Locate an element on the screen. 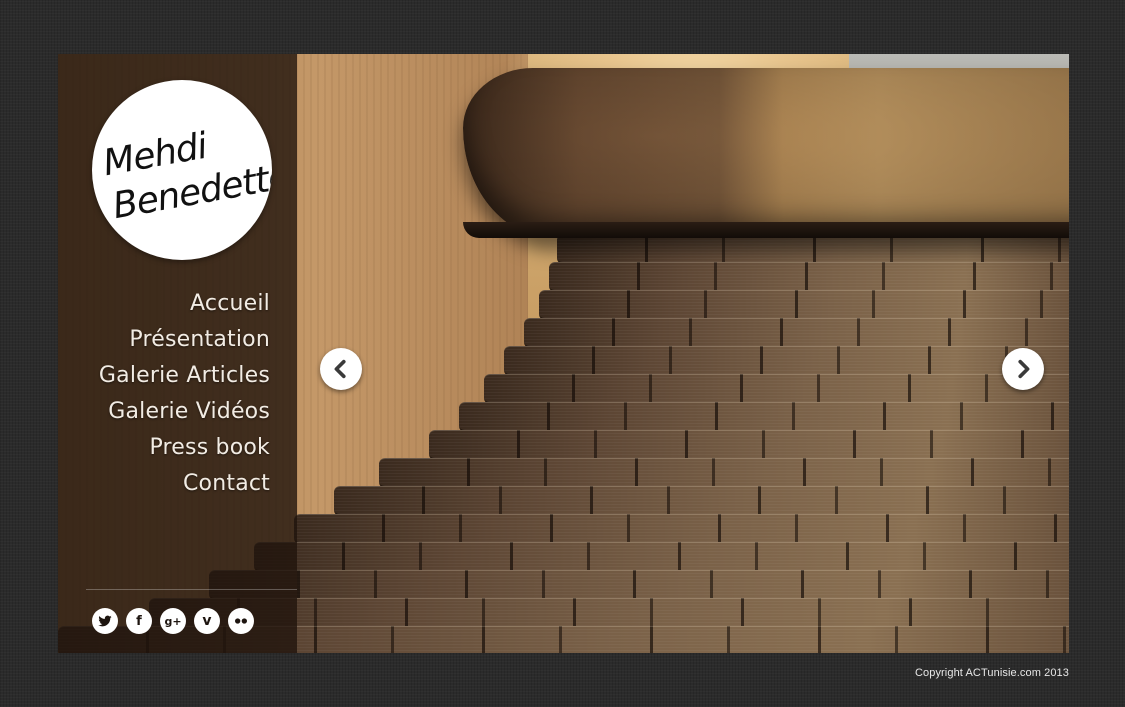  nav-link-press-book: Press book is located at coordinates (209, 447).